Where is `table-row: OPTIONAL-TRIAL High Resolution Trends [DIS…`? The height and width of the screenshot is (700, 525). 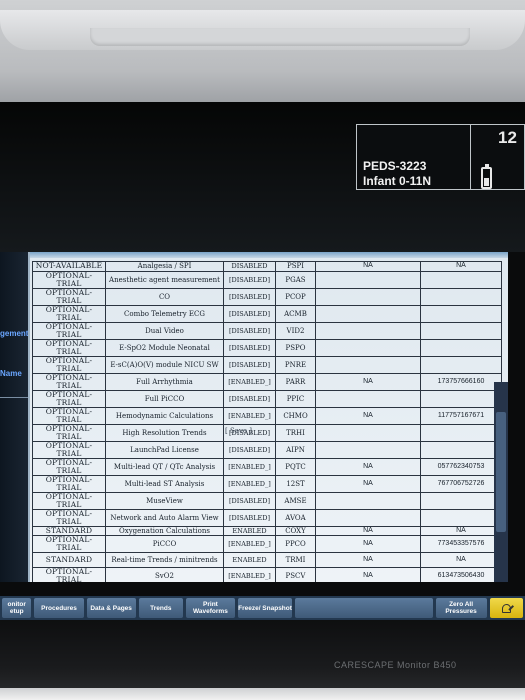 table-row: OPTIONAL-TRIAL High Resolution Trends [DIS… is located at coordinates (267, 432).